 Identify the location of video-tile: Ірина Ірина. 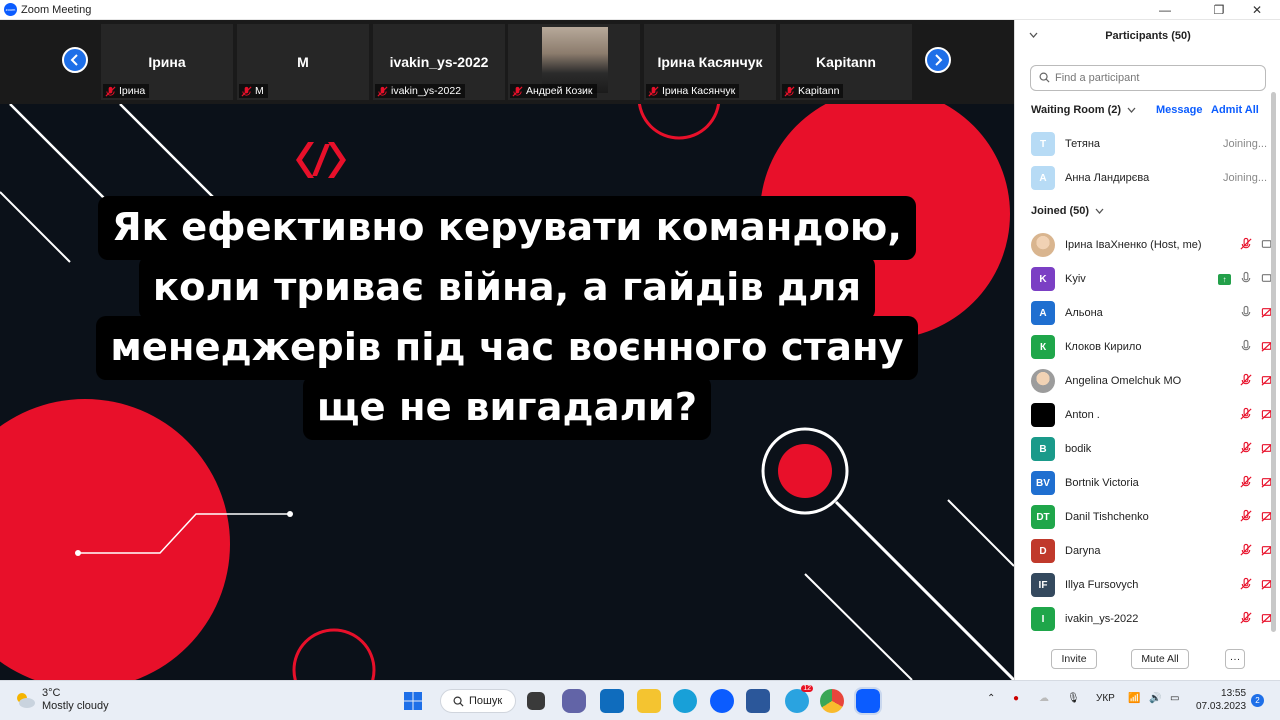
(167, 62).